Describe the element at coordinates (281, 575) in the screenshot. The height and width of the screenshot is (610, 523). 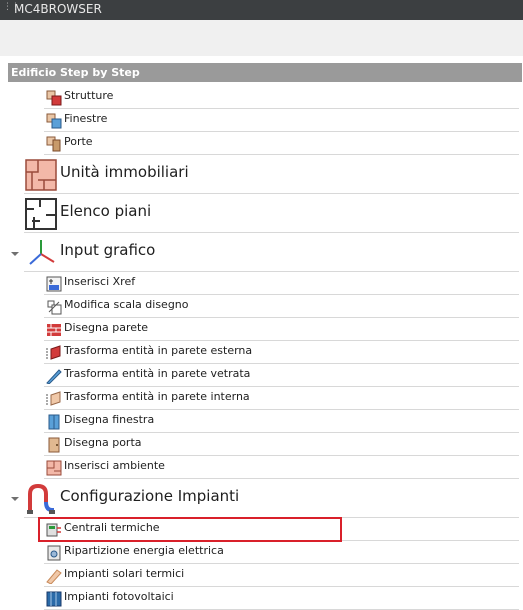
I see `tree-item-solari-termici: Impianti solari termici` at that location.